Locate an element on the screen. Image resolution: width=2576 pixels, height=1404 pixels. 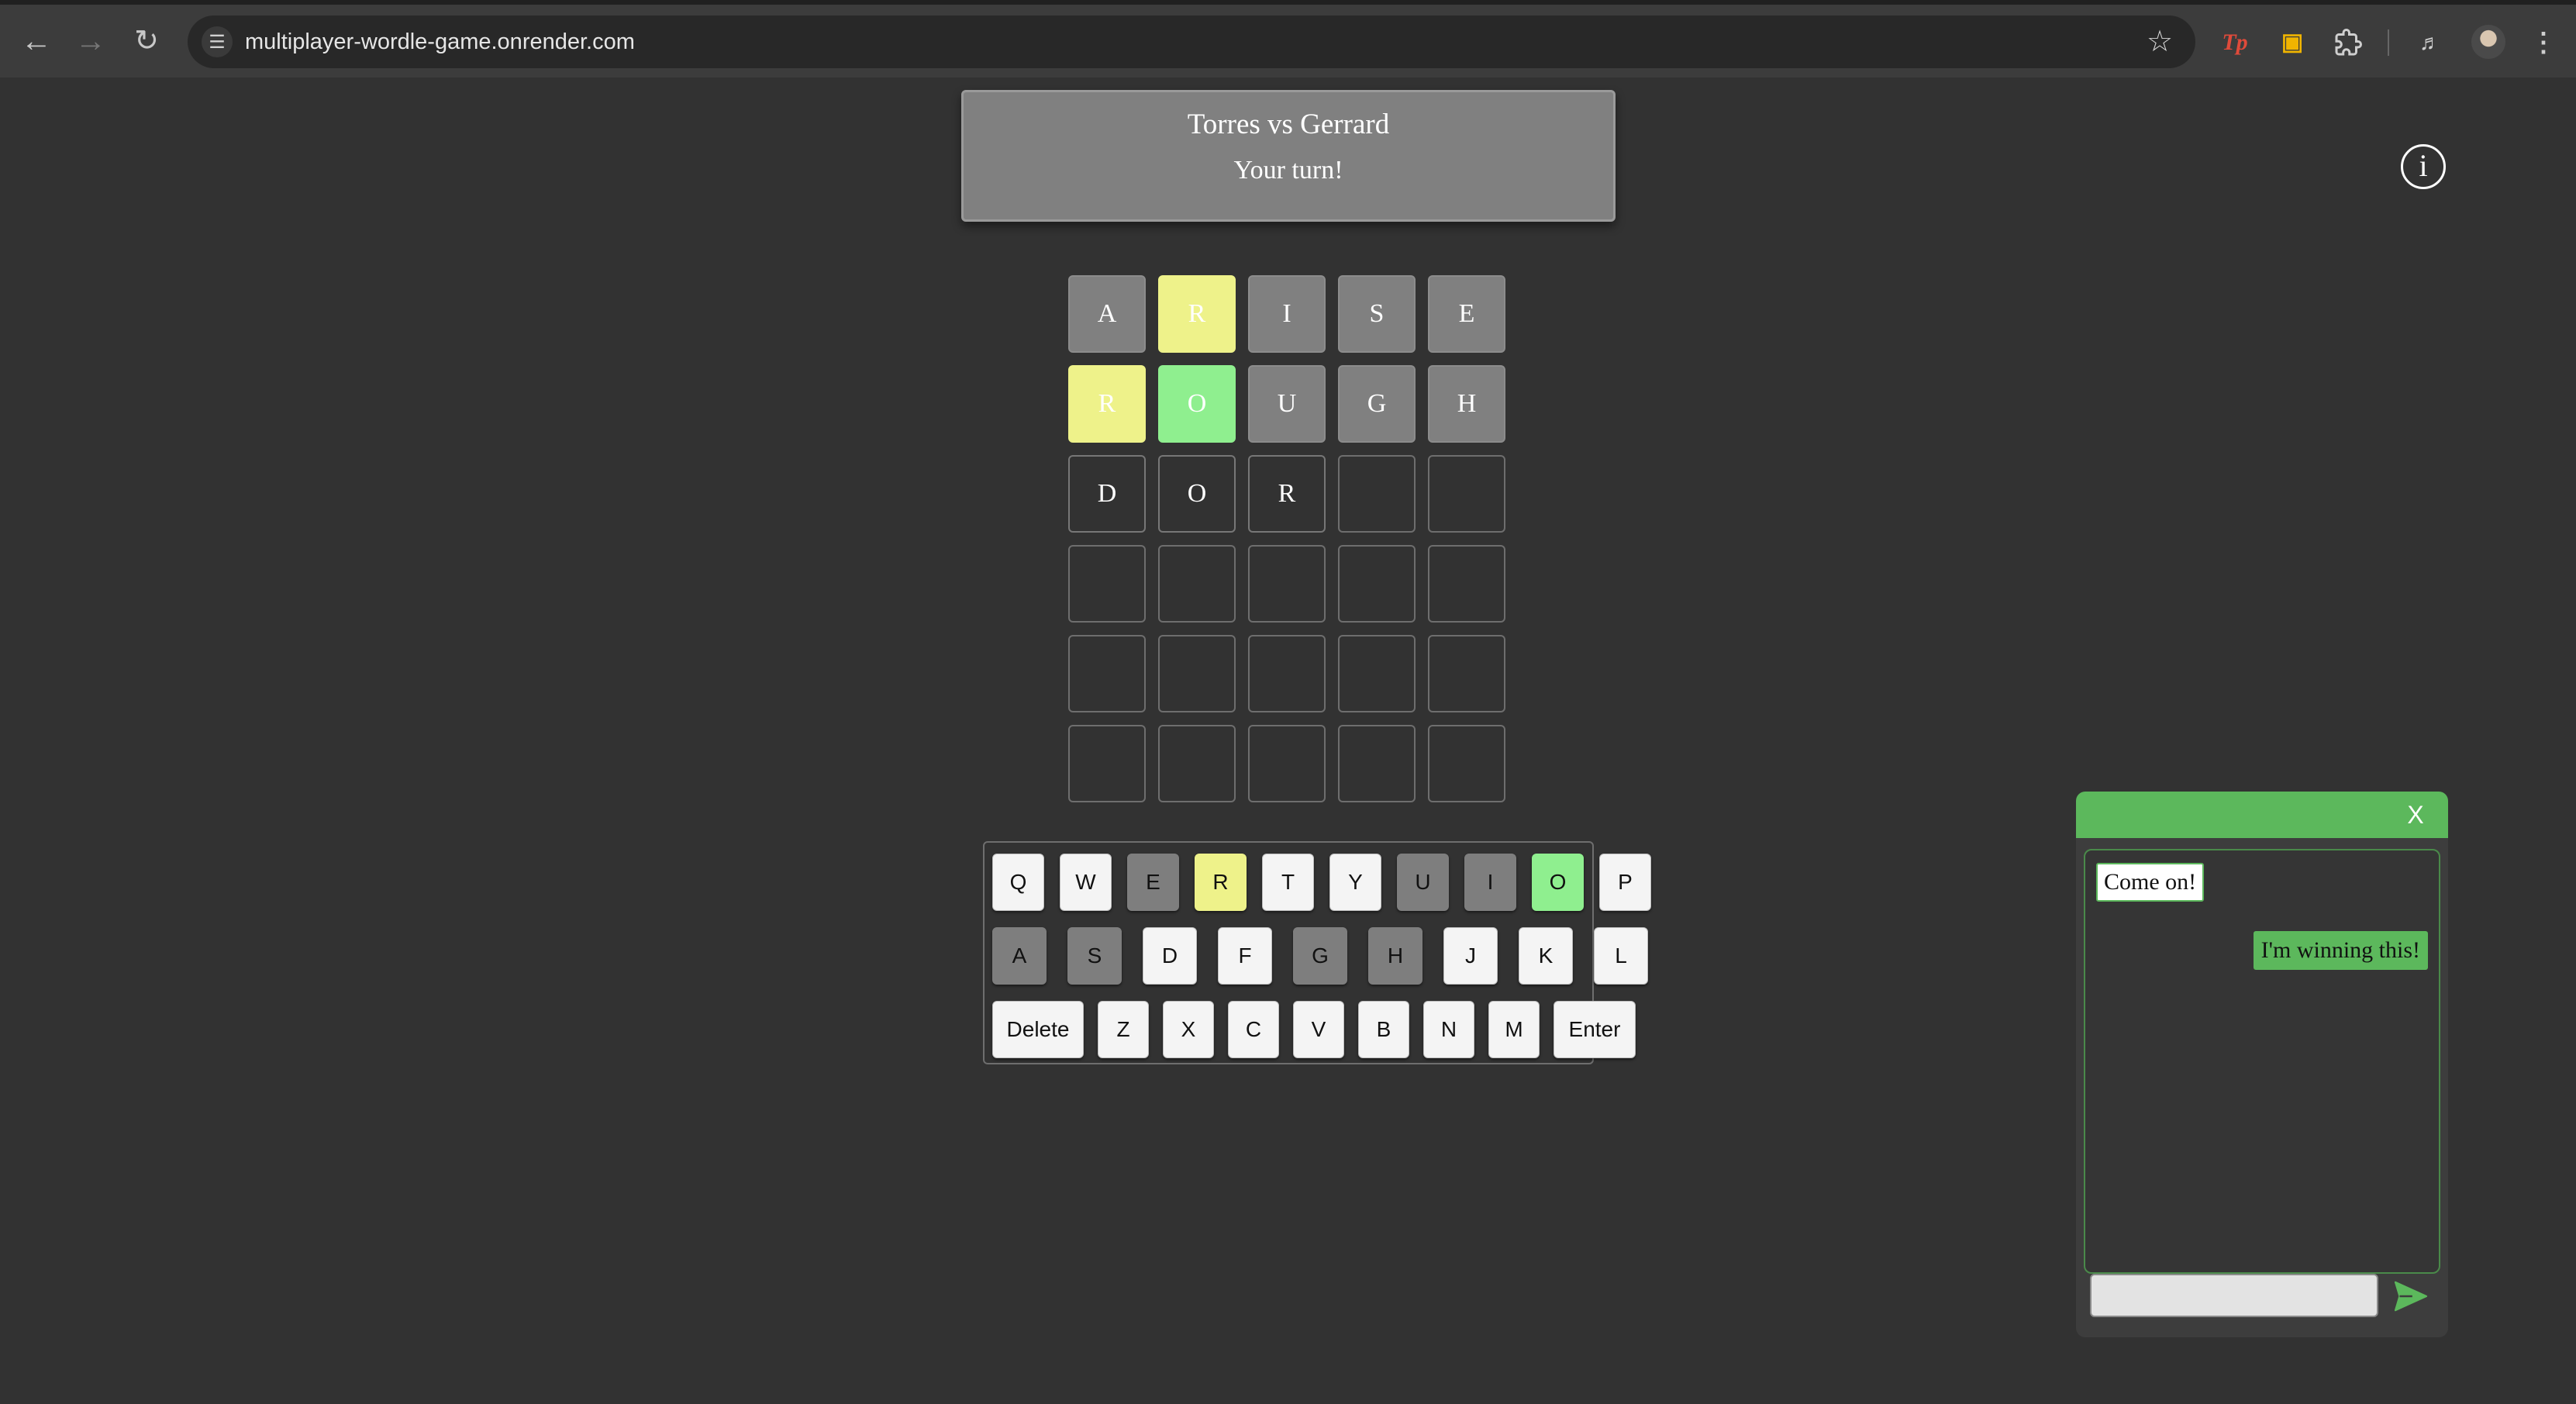
key-d: D is located at coordinates (1170, 956).